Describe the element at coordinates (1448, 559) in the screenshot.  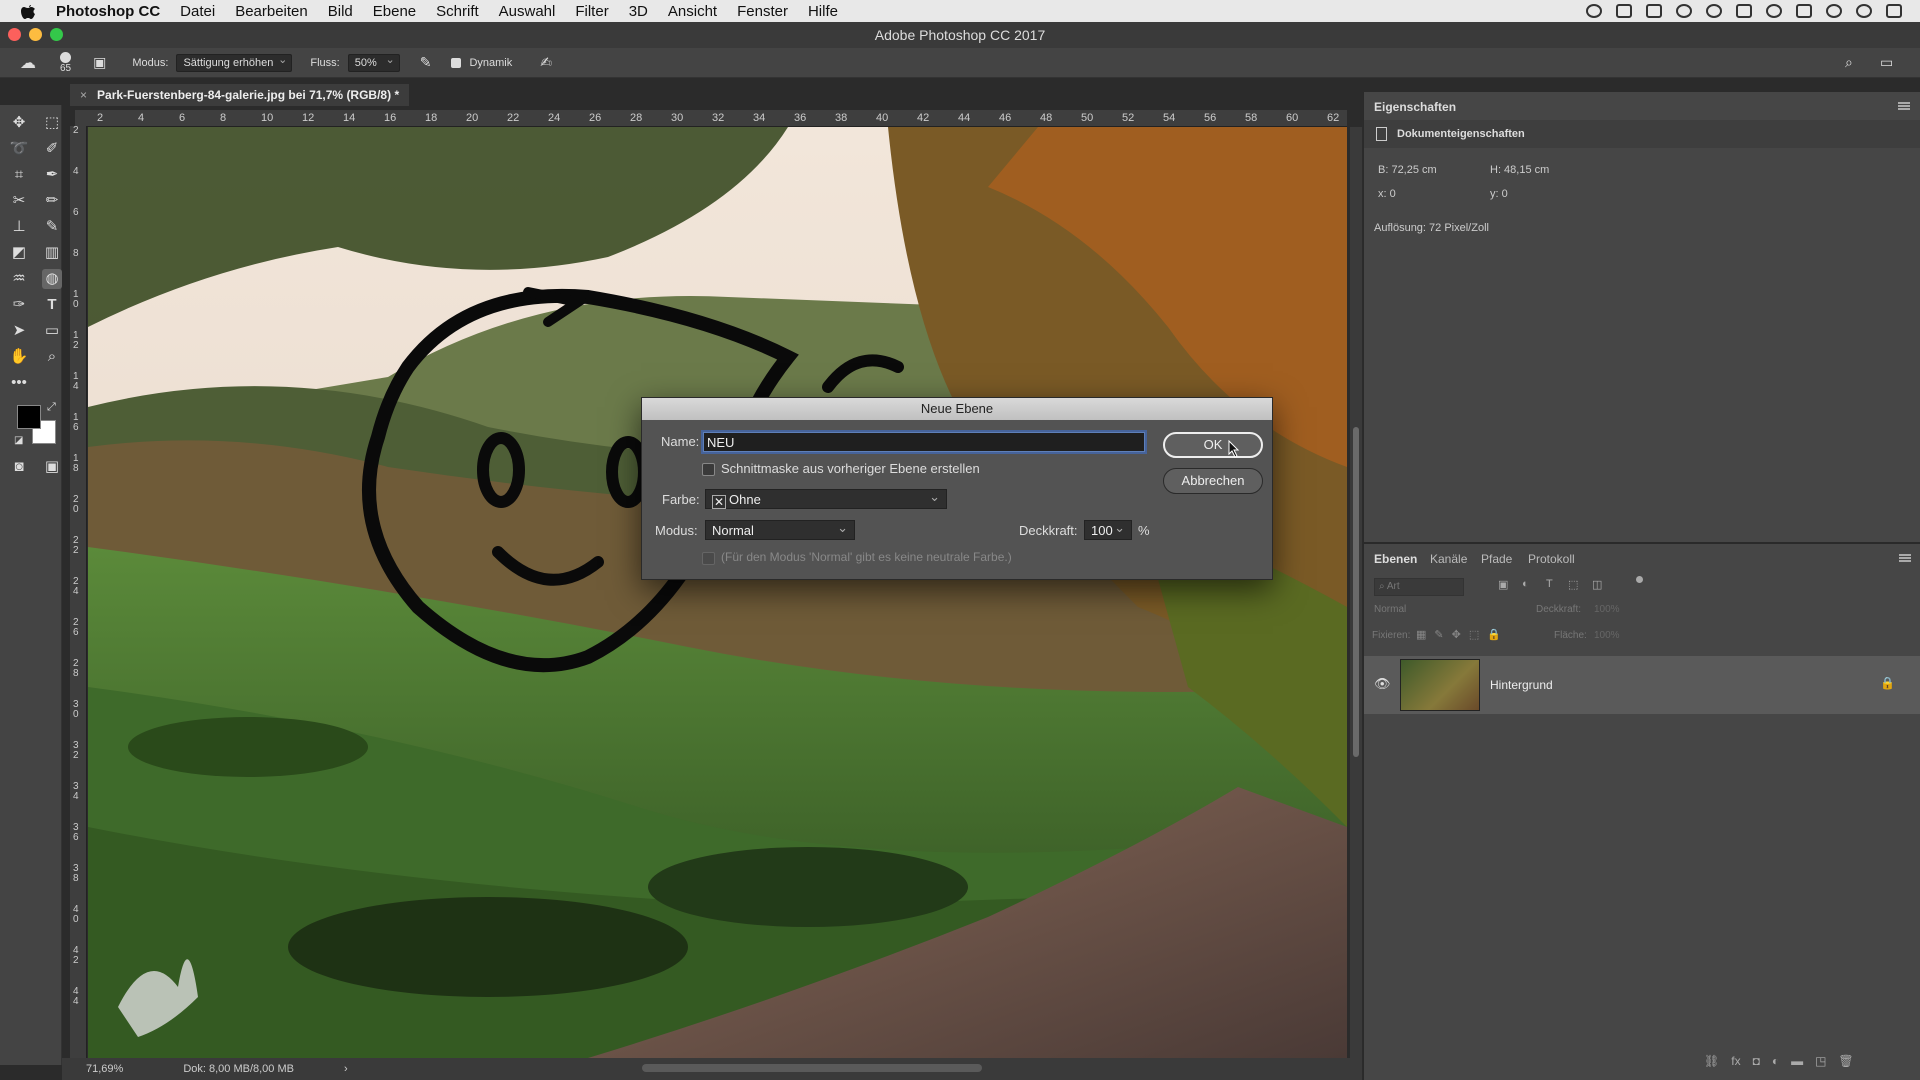
I see `tab-kanaele: Kanäle` at that location.